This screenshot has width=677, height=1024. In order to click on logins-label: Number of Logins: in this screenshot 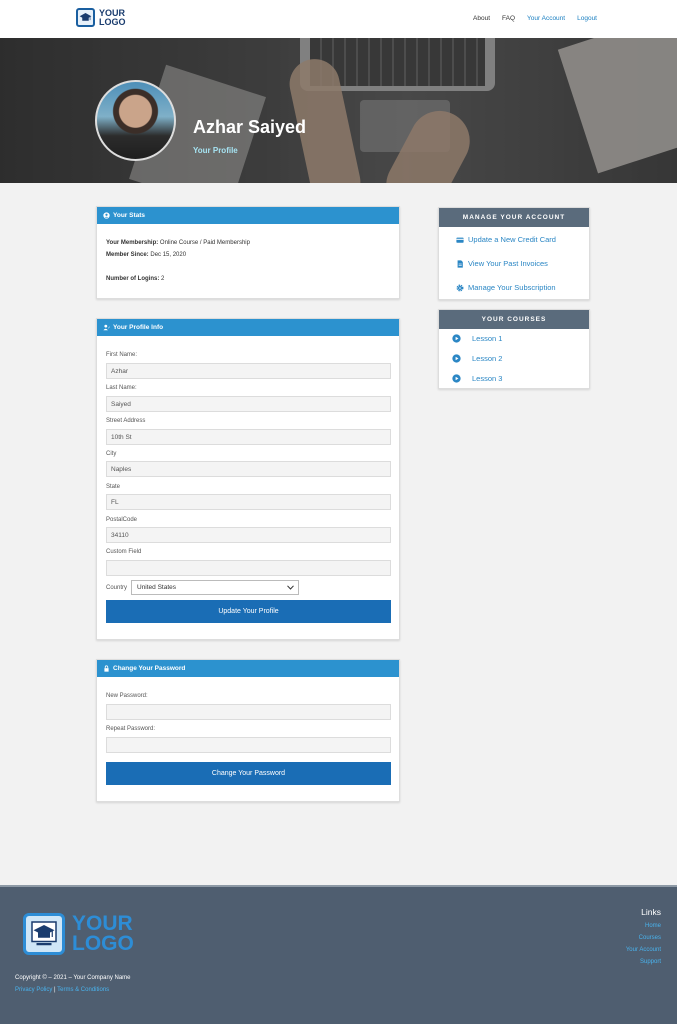, I will do `click(133, 279)`.